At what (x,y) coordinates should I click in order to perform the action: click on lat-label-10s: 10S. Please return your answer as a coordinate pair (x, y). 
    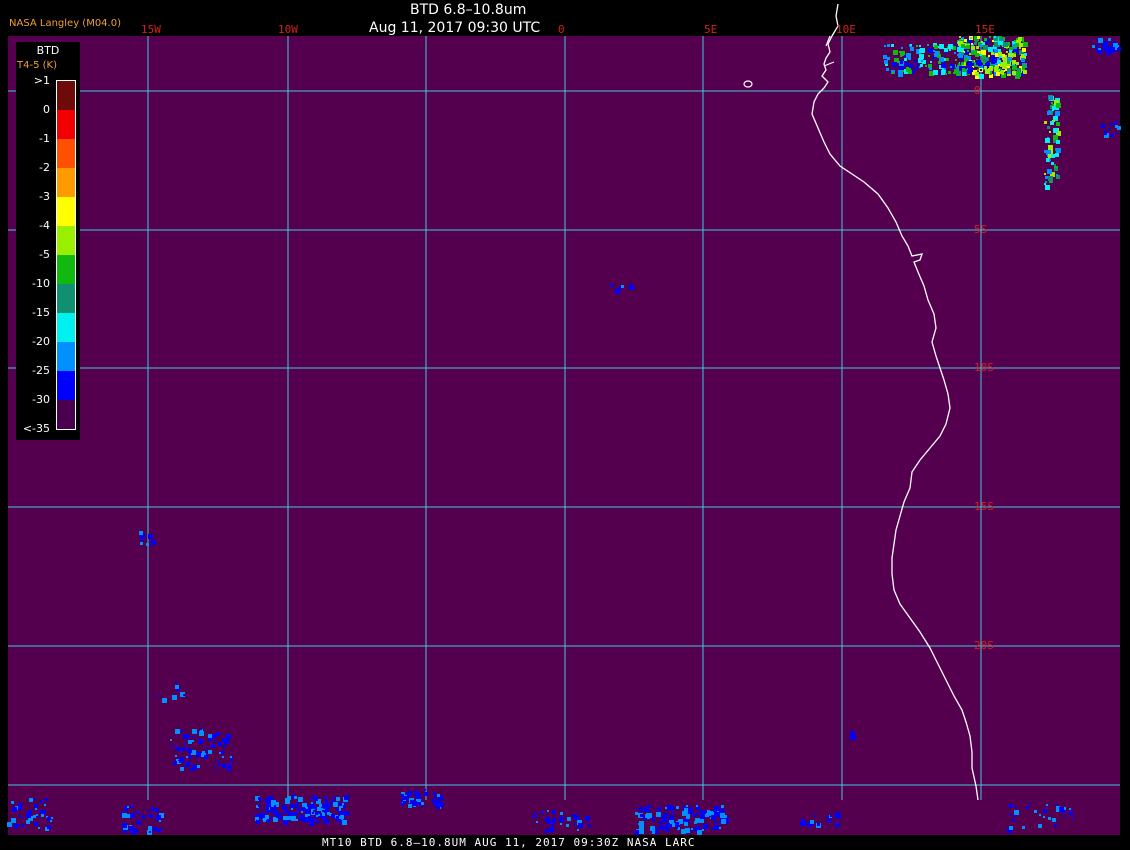
    Looking at the image, I should click on (984, 367).